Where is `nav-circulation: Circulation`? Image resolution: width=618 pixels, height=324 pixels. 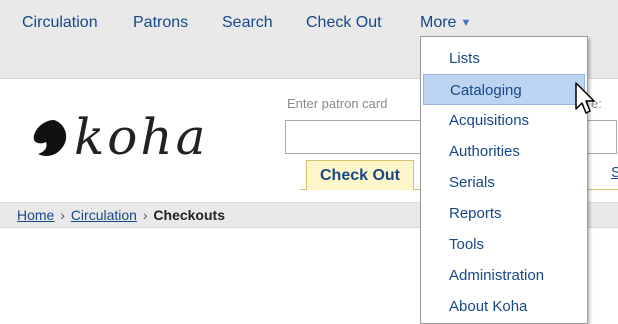 nav-circulation: Circulation is located at coordinates (60, 23).